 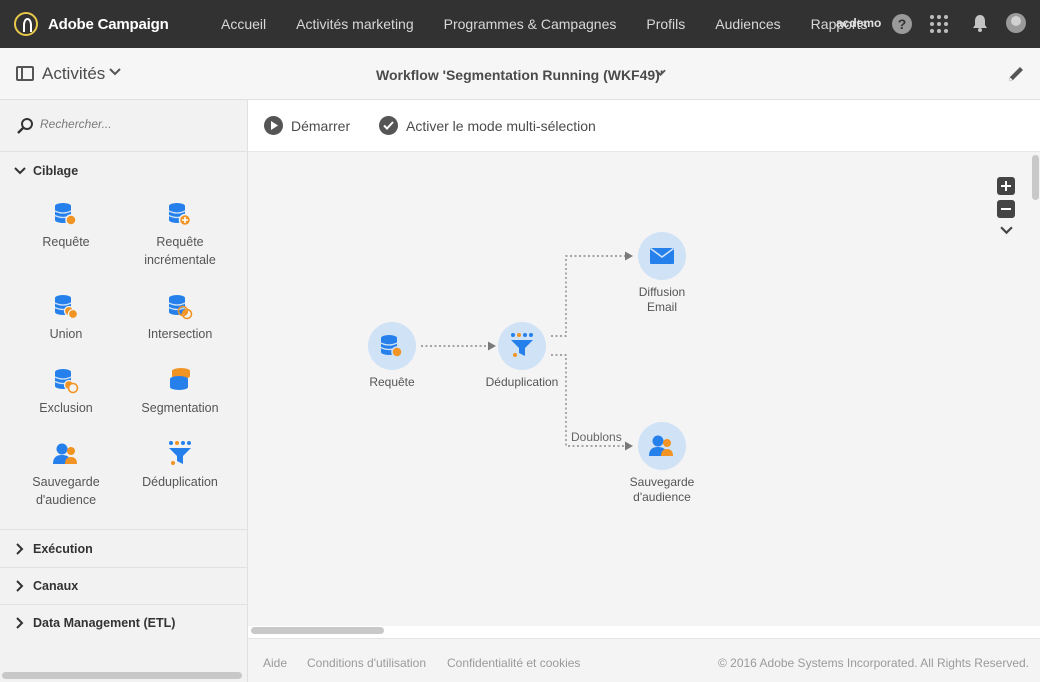 I want to click on email-envelope-icon, so click(x=662, y=255).